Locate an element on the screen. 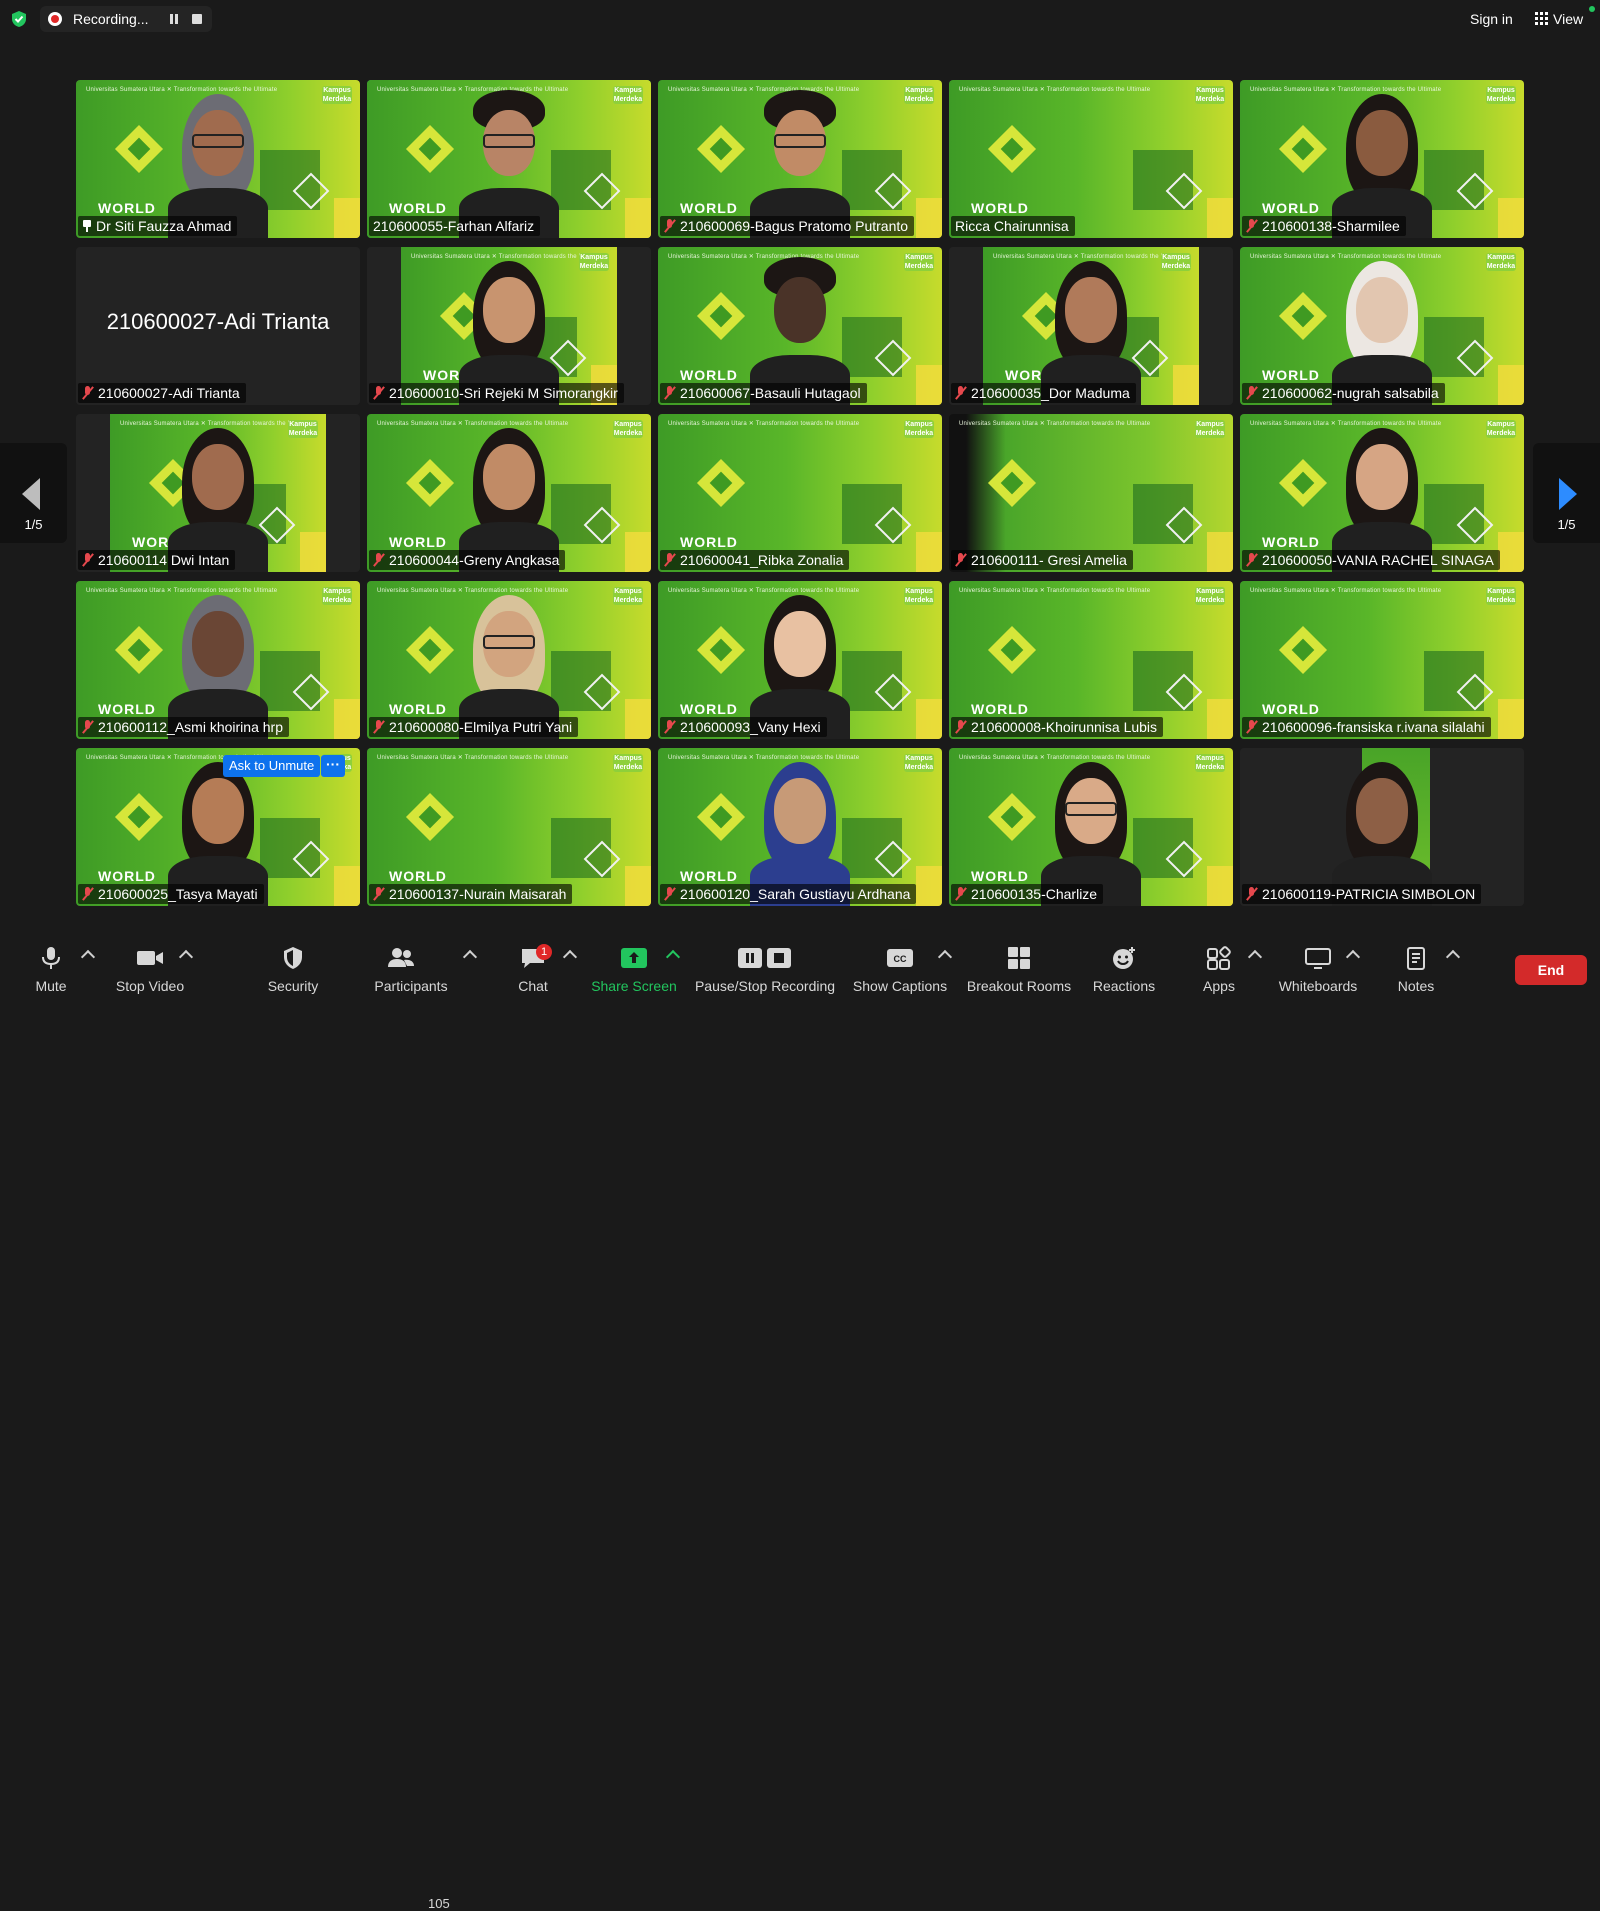 Image resolution: width=1600 pixels, height=1911 pixels. captions-icon: CC is located at coordinates (900, 958).